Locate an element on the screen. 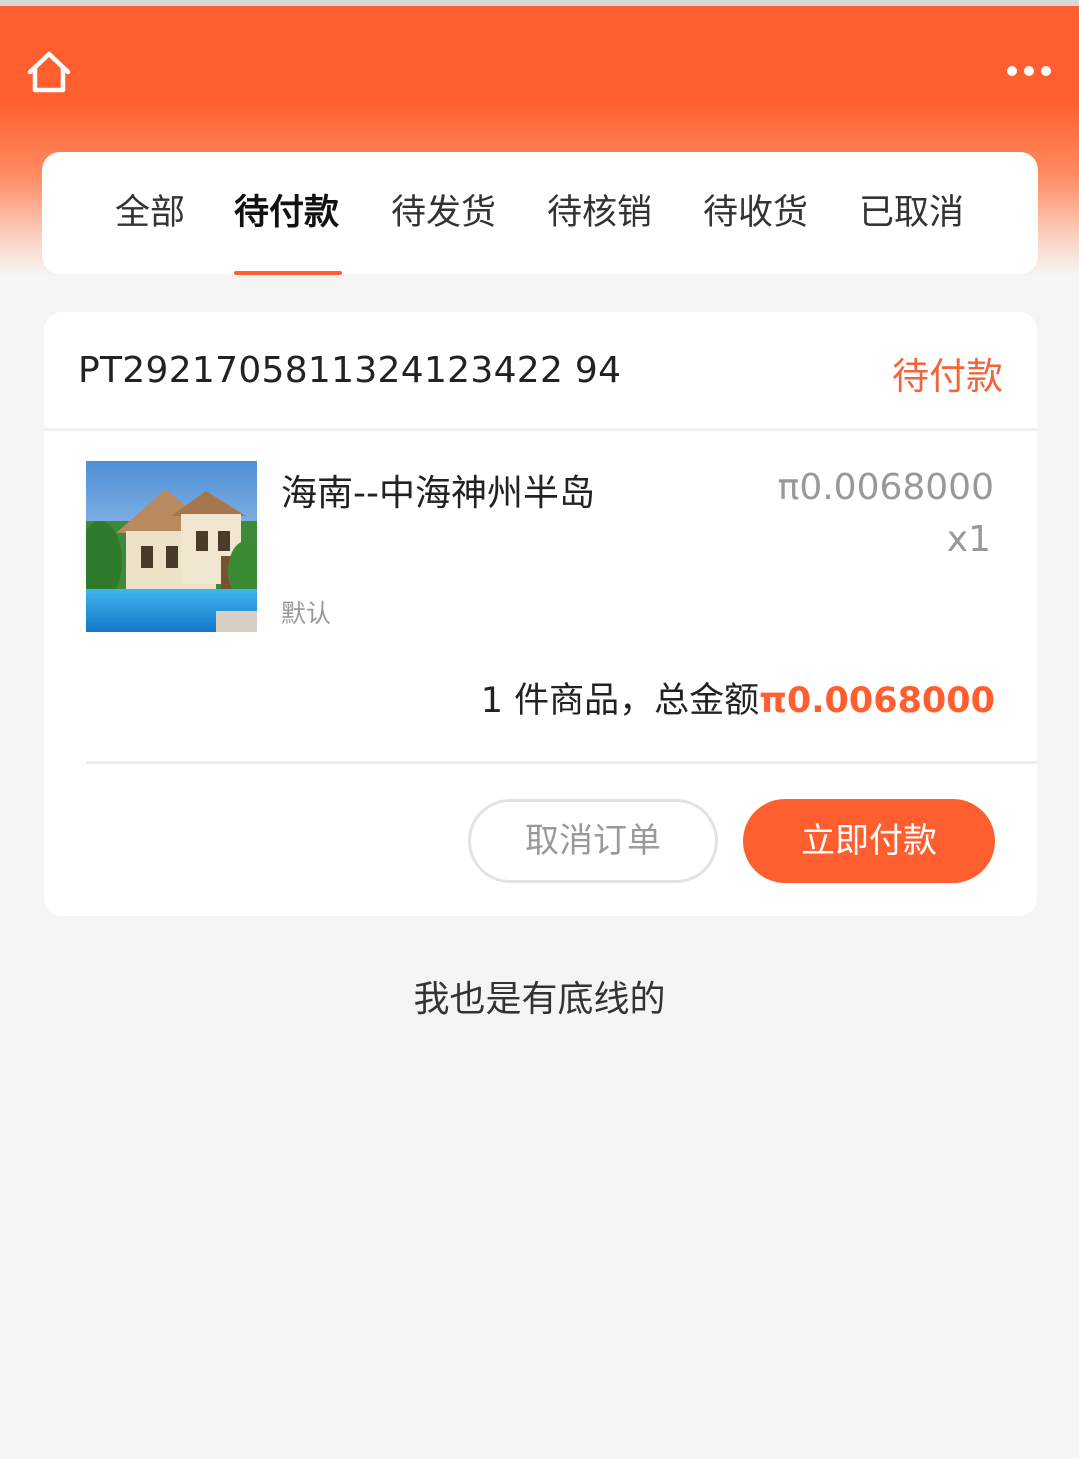  home-icon is located at coordinates (49, 72).